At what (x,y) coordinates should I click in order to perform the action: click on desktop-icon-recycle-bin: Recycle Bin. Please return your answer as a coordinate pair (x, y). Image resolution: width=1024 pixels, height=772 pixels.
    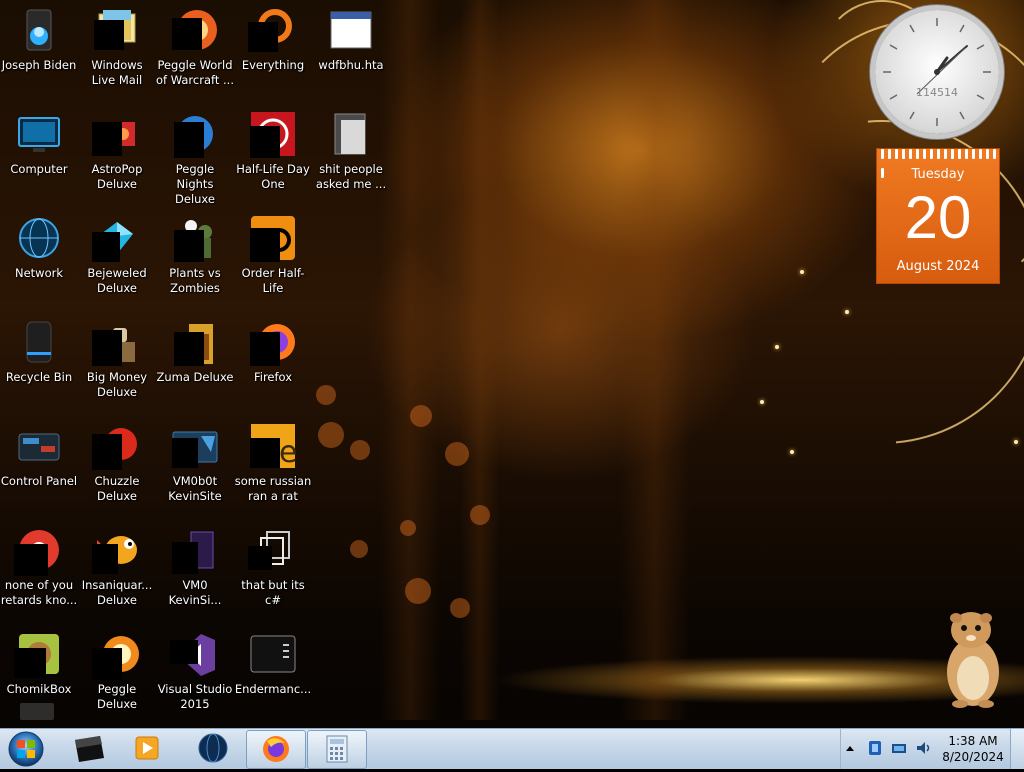
    Looking at the image, I should click on (39, 364).